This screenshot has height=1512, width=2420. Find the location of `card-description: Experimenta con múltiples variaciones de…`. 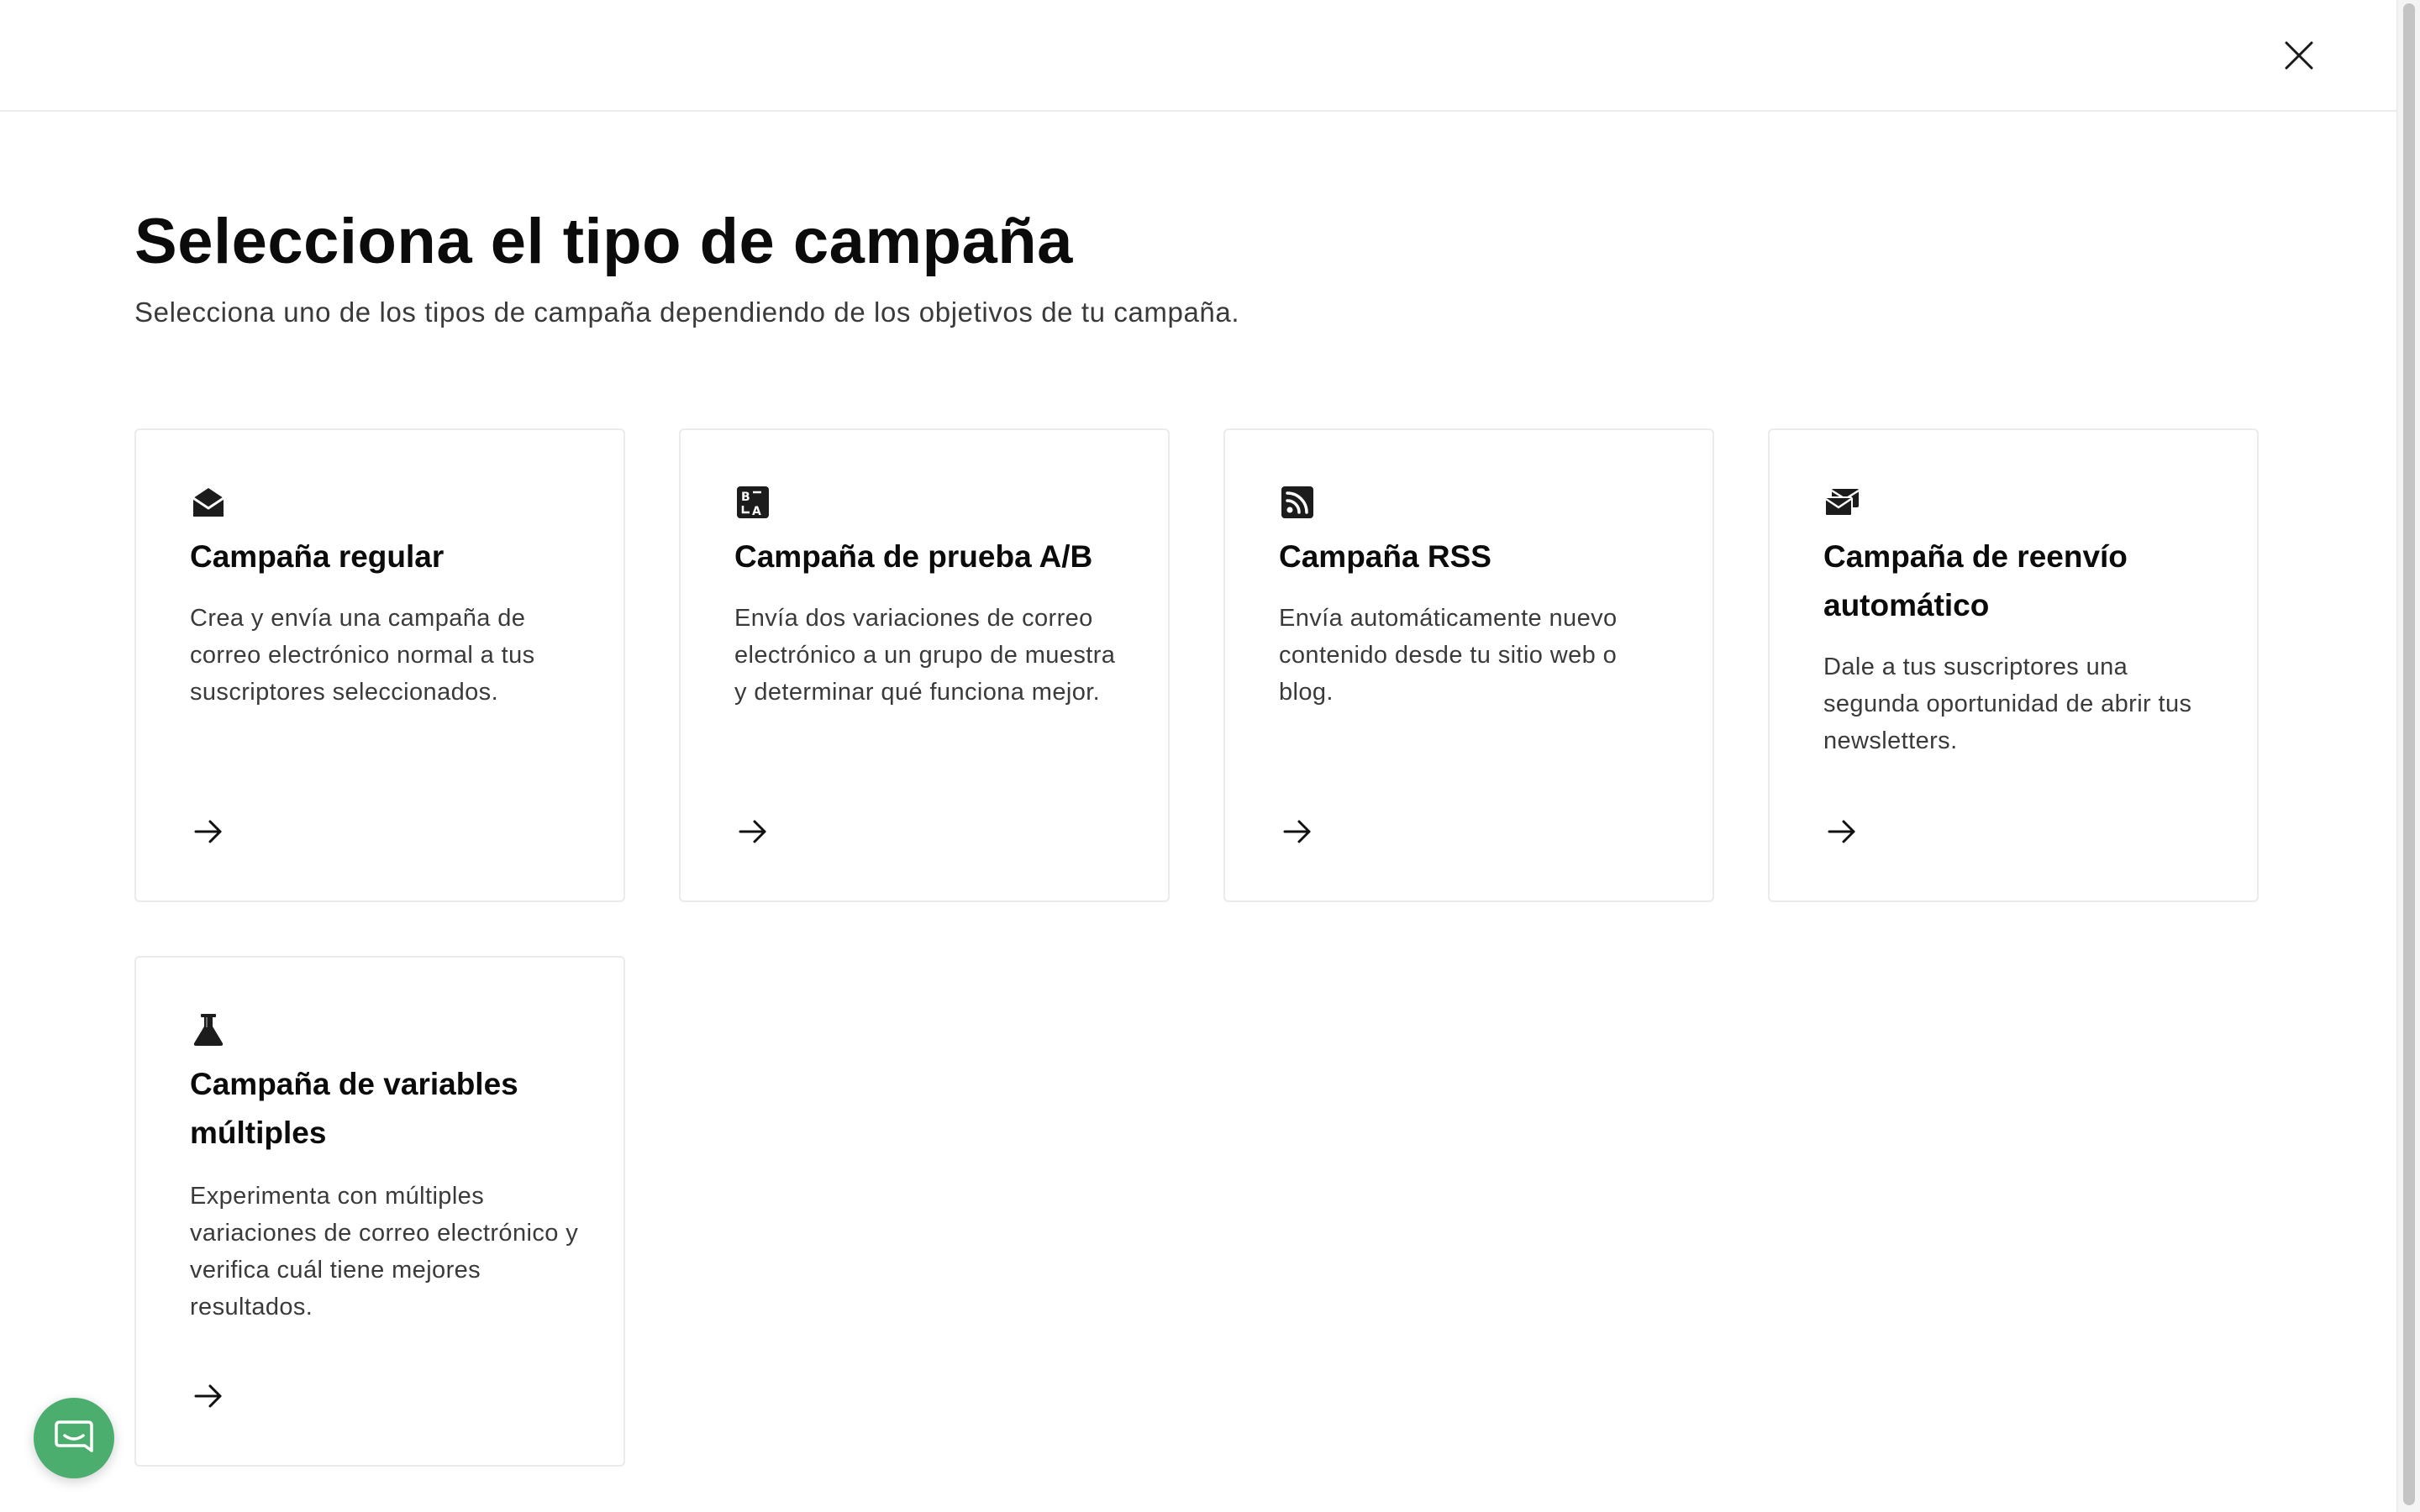

card-description: Experimenta con múltiples variaciones de… is located at coordinates (384, 1251).